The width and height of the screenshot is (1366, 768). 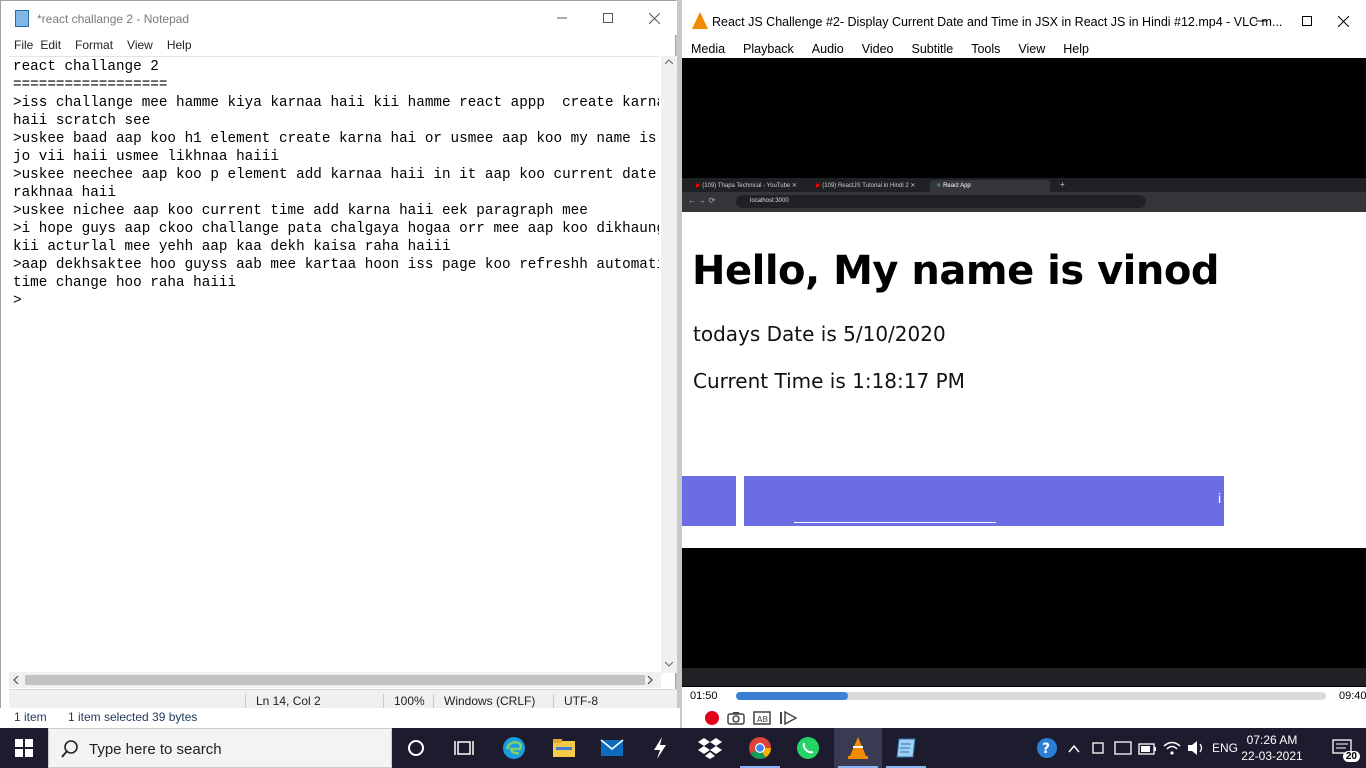 What do you see at coordinates (1098, 750) in the screenshot?
I see `tray-device-icon` at bounding box center [1098, 750].